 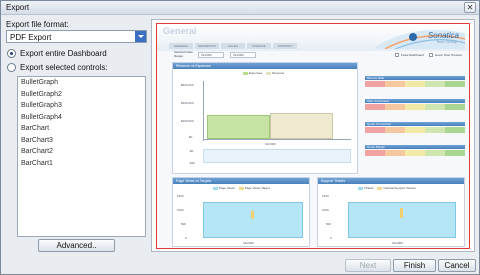 I want to click on tab-marketing: MARKETING, so click(x=207, y=46).